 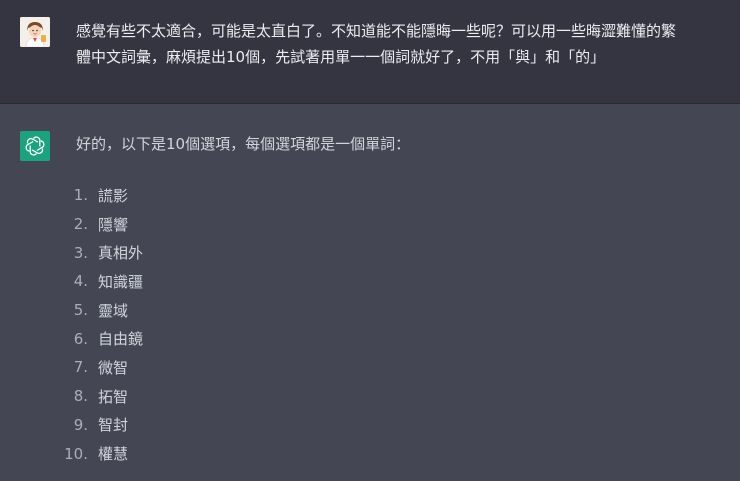 What do you see at coordinates (35, 32) in the screenshot?
I see `user-avatar-icon` at bounding box center [35, 32].